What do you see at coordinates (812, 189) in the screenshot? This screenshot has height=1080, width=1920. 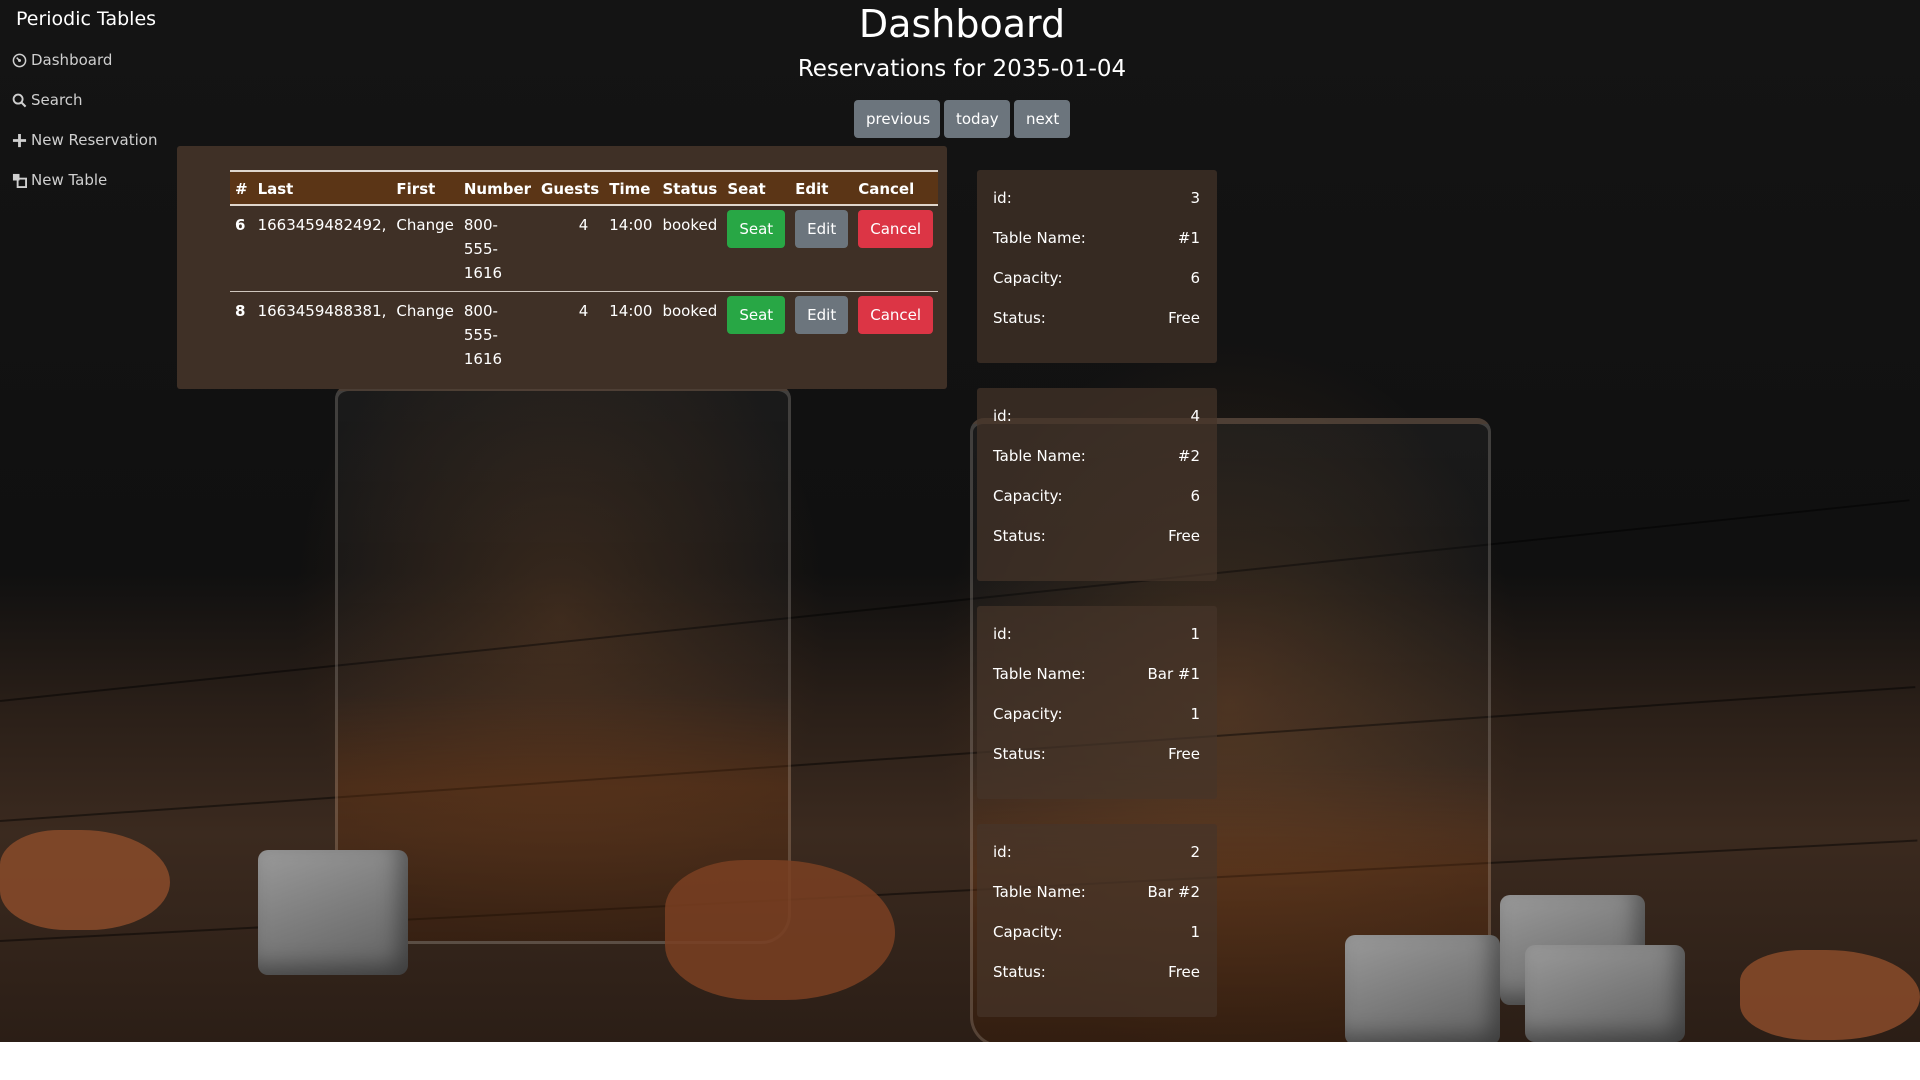 I see `column-header: Edit` at bounding box center [812, 189].